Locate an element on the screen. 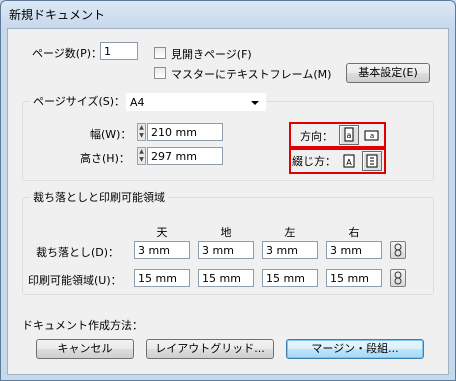  pages-input: 1 is located at coordinates (119, 51).